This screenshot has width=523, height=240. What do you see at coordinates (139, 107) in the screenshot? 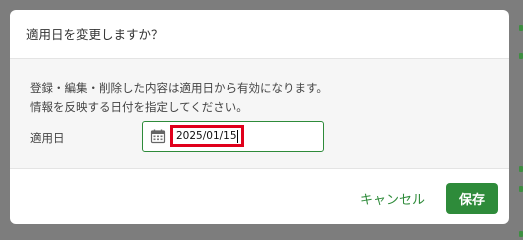
I see `message-line-2: 情報を反映する日付を指定してください。` at bounding box center [139, 107].